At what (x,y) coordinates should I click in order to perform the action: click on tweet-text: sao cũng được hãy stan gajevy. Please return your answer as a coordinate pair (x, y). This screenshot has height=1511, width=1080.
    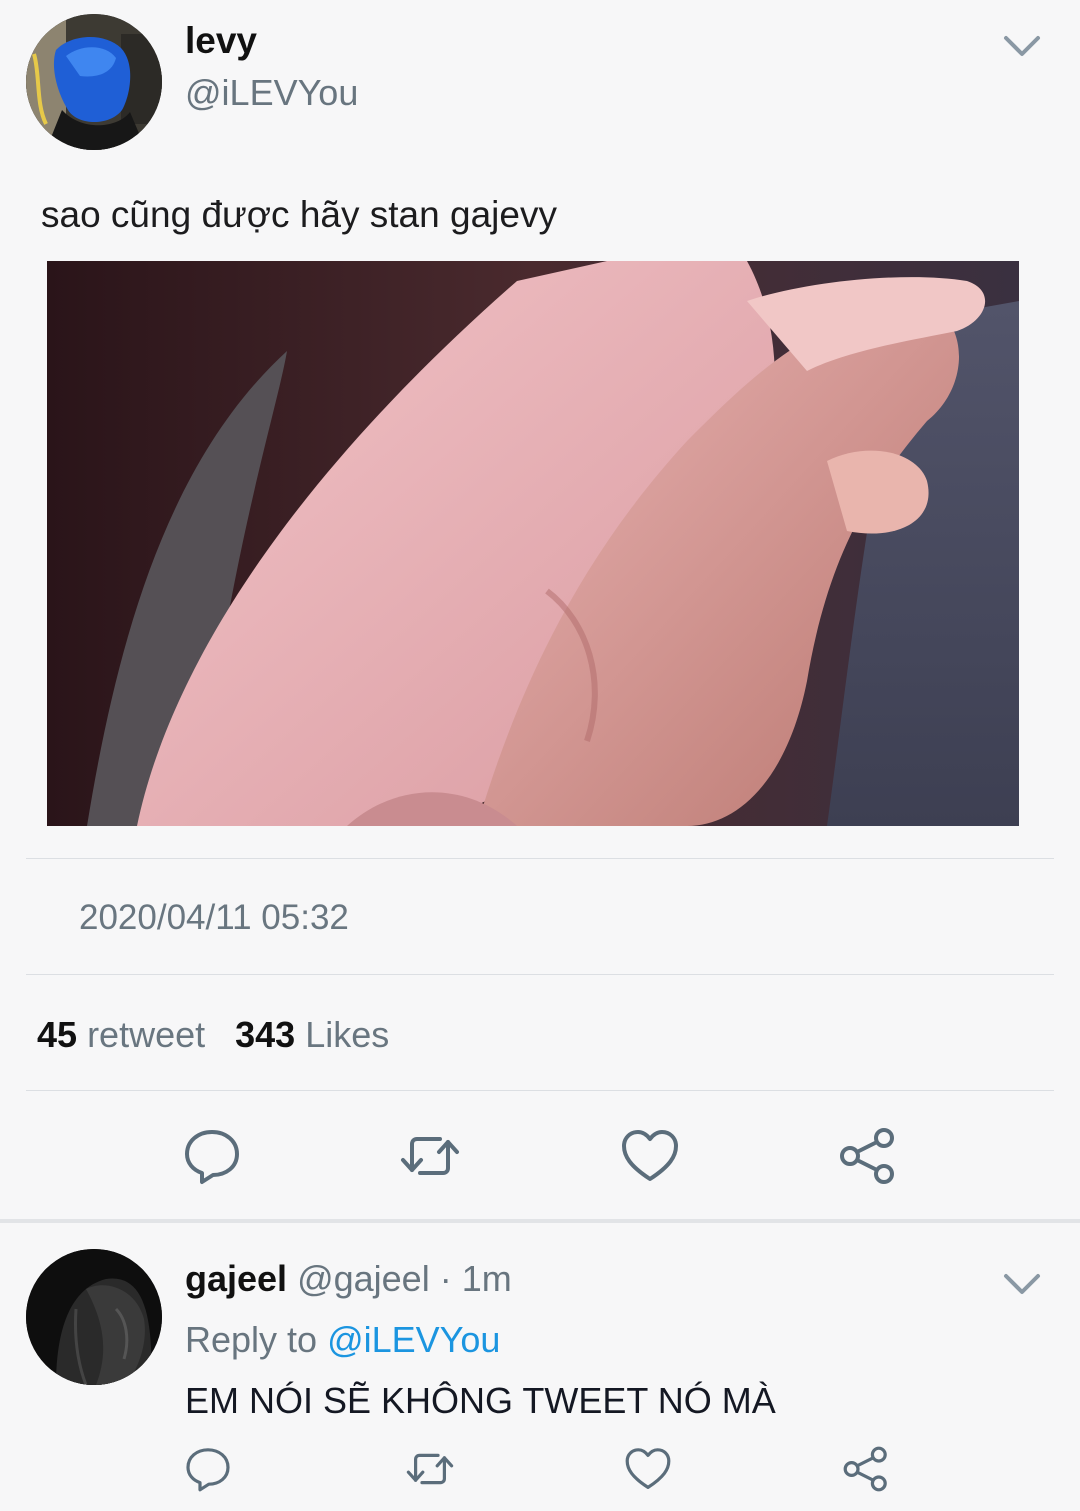
    Looking at the image, I should click on (299, 214).